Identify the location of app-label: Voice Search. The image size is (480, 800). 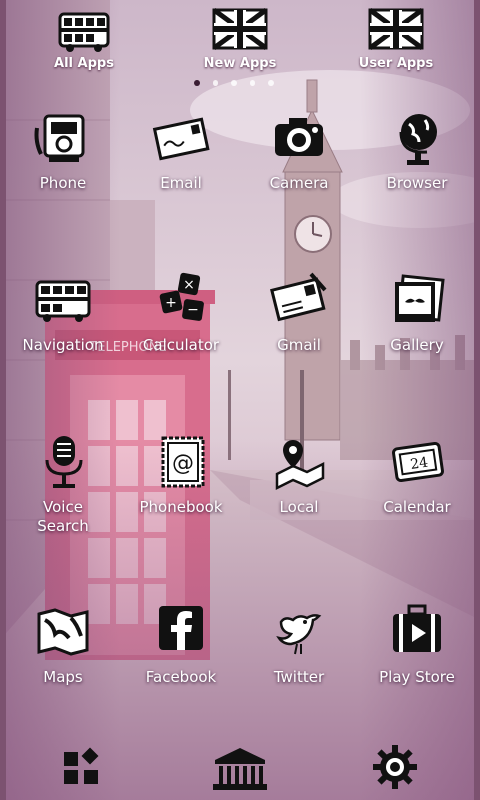
(63, 516).